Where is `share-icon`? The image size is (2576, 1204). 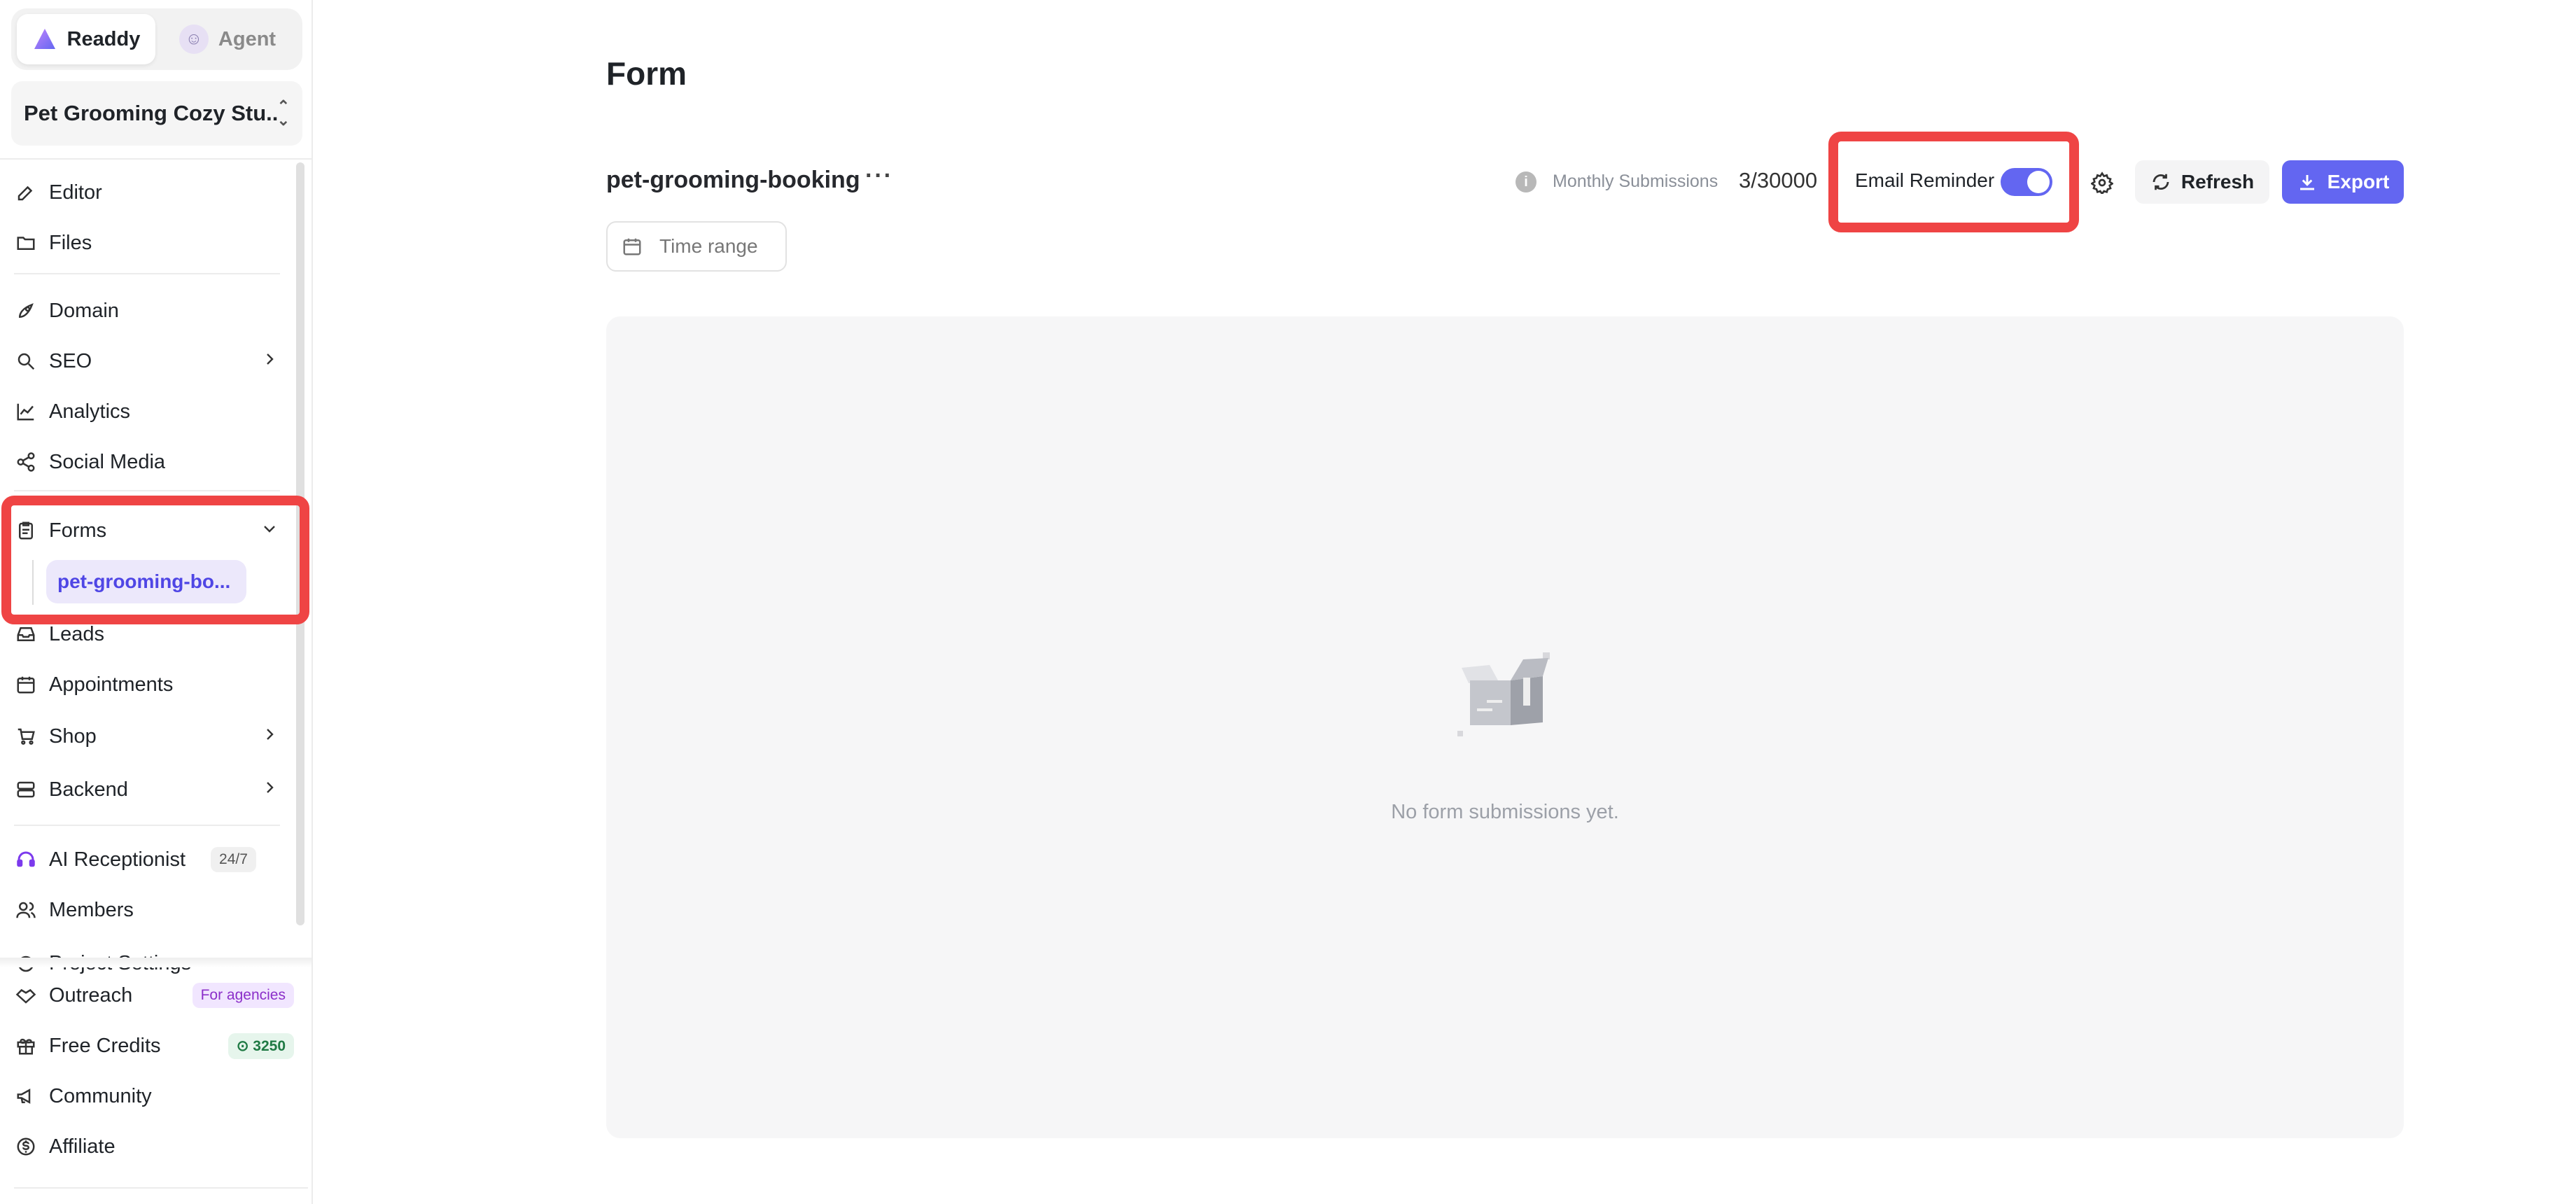
share-icon is located at coordinates (26, 462).